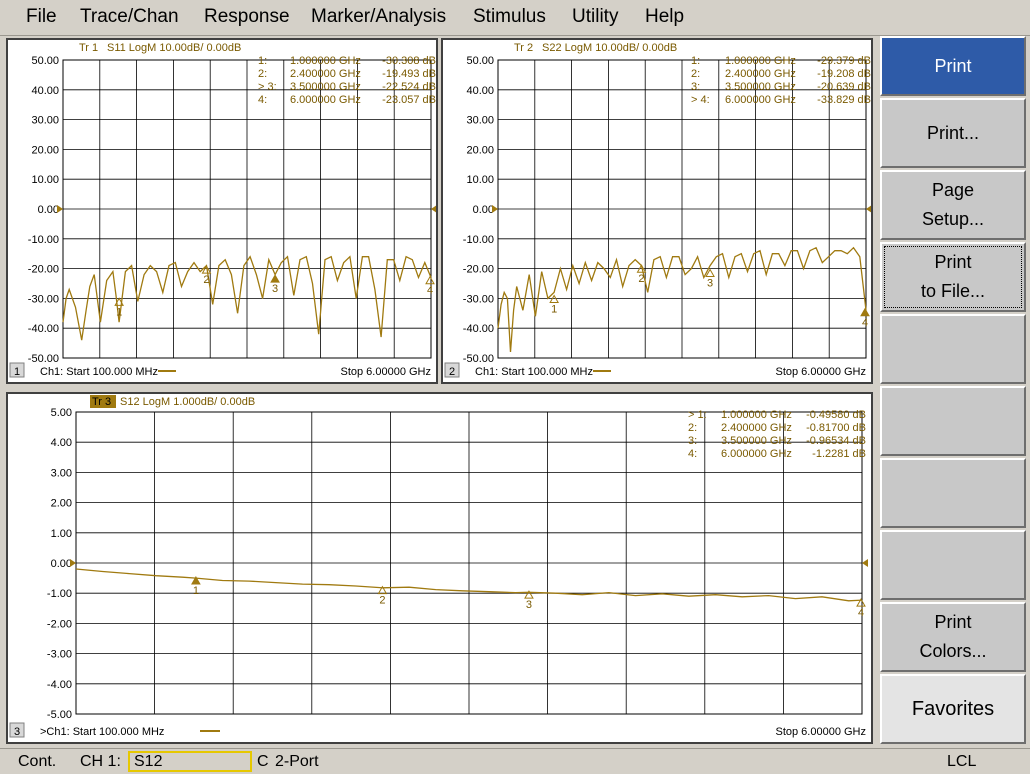 This screenshot has width=1030, height=774. What do you see at coordinates (523, 48) in the screenshot?
I see `trace-id: Tr 2` at bounding box center [523, 48].